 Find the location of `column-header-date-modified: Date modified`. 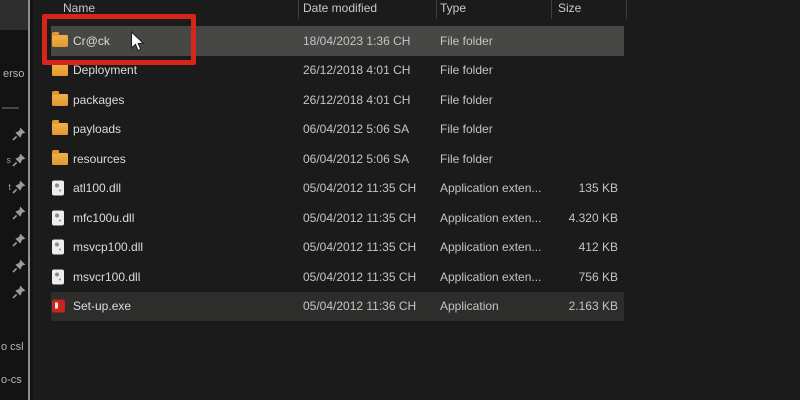

column-header-date-modified: Date modified is located at coordinates (340, 8).